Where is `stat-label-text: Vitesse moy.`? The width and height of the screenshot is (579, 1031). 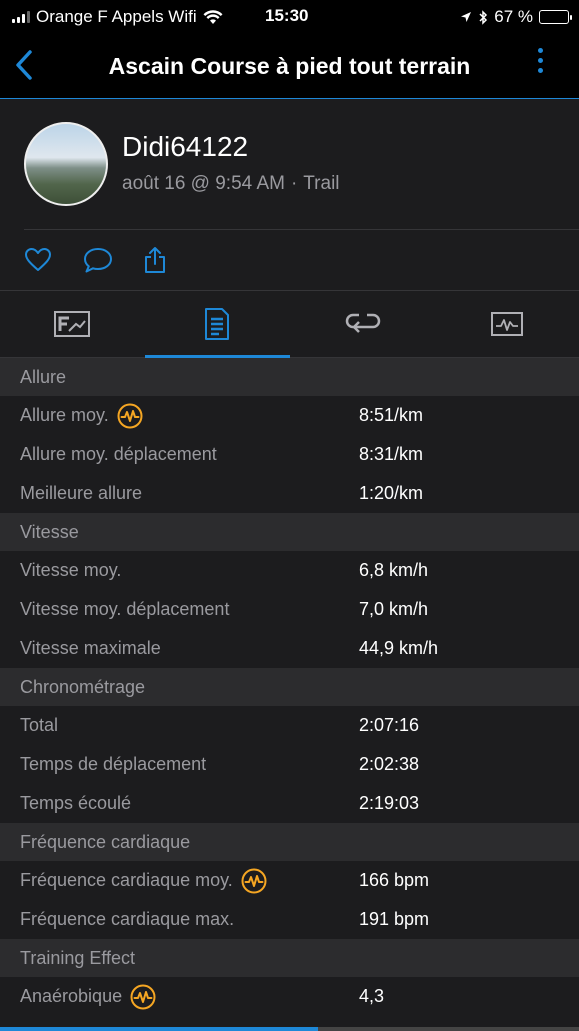
stat-label-text: Vitesse moy. is located at coordinates (71, 570).